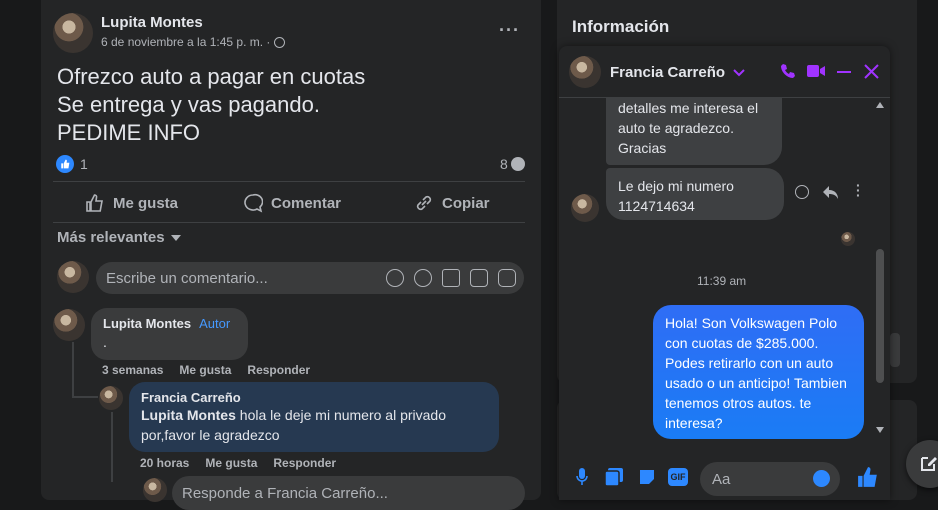 The width and height of the screenshot is (938, 510). What do you see at coordinates (147, 323) in the screenshot?
I see `comment-author: Lupita Montes` at bounding box center [147, 323].